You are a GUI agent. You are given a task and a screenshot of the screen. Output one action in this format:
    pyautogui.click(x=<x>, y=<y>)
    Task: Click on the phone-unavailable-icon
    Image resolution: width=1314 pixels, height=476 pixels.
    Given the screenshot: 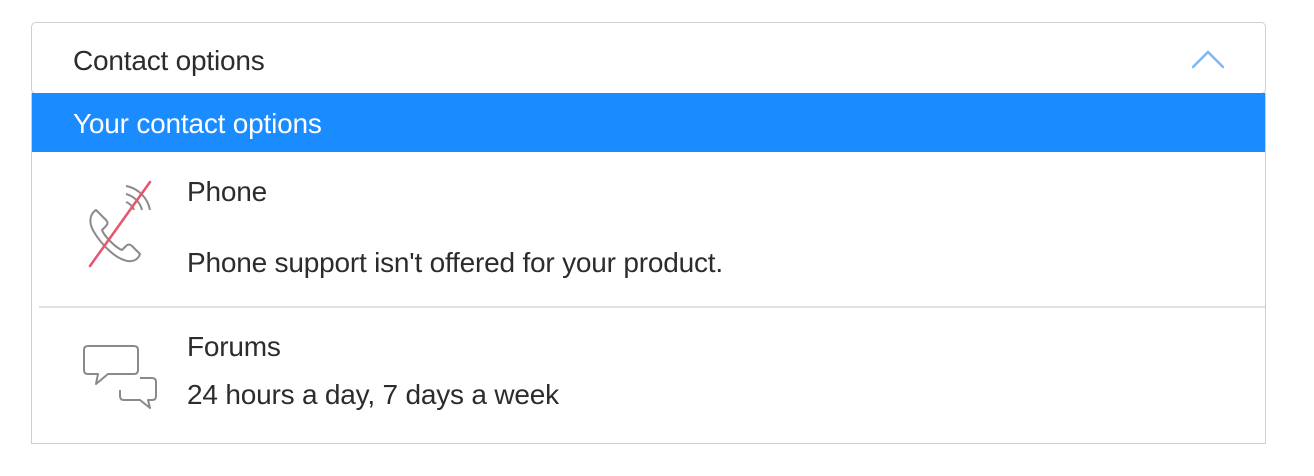 What is the action you would take?
    pyautogui.click(x=120, y=224)
    